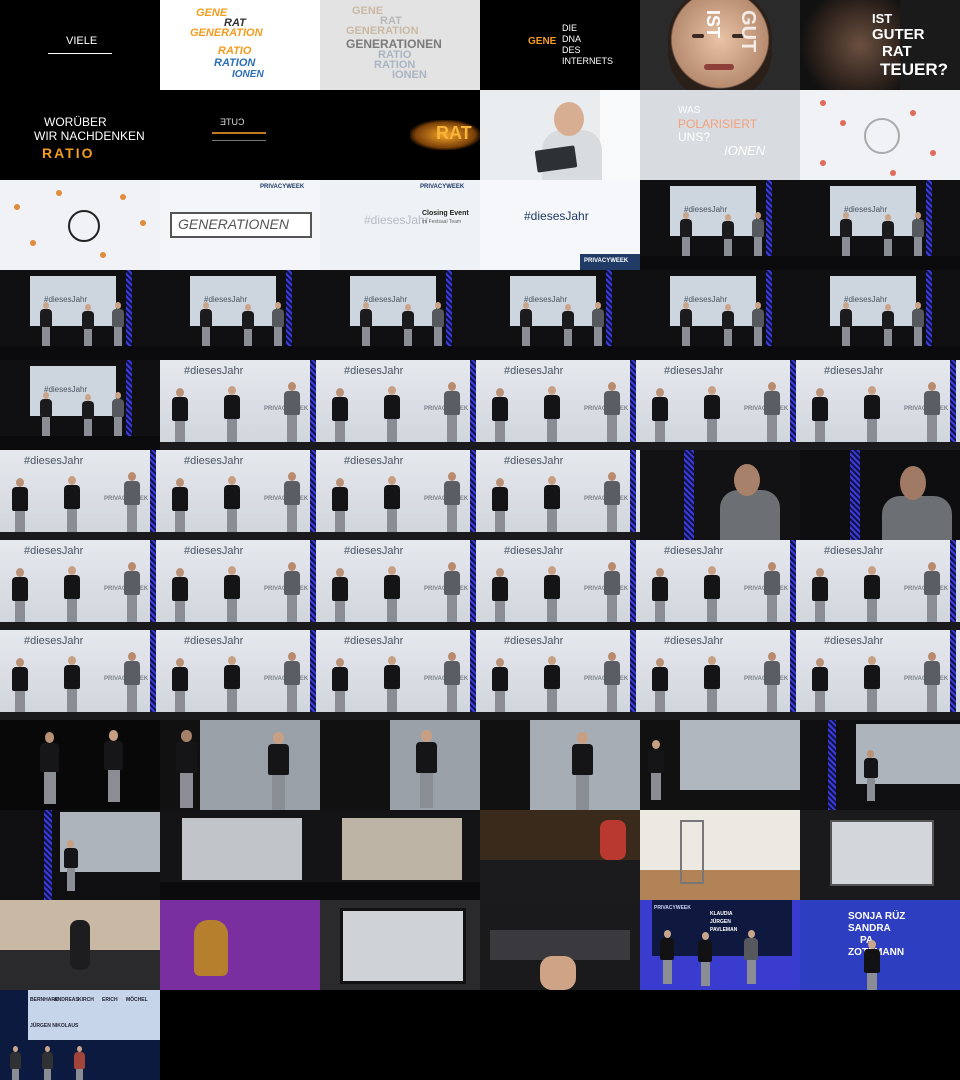 This screenshot has width=960, height=1080. Describe the element at coordinates (80, 225) in the screenshot. I see `tile-network-ra` at that location.